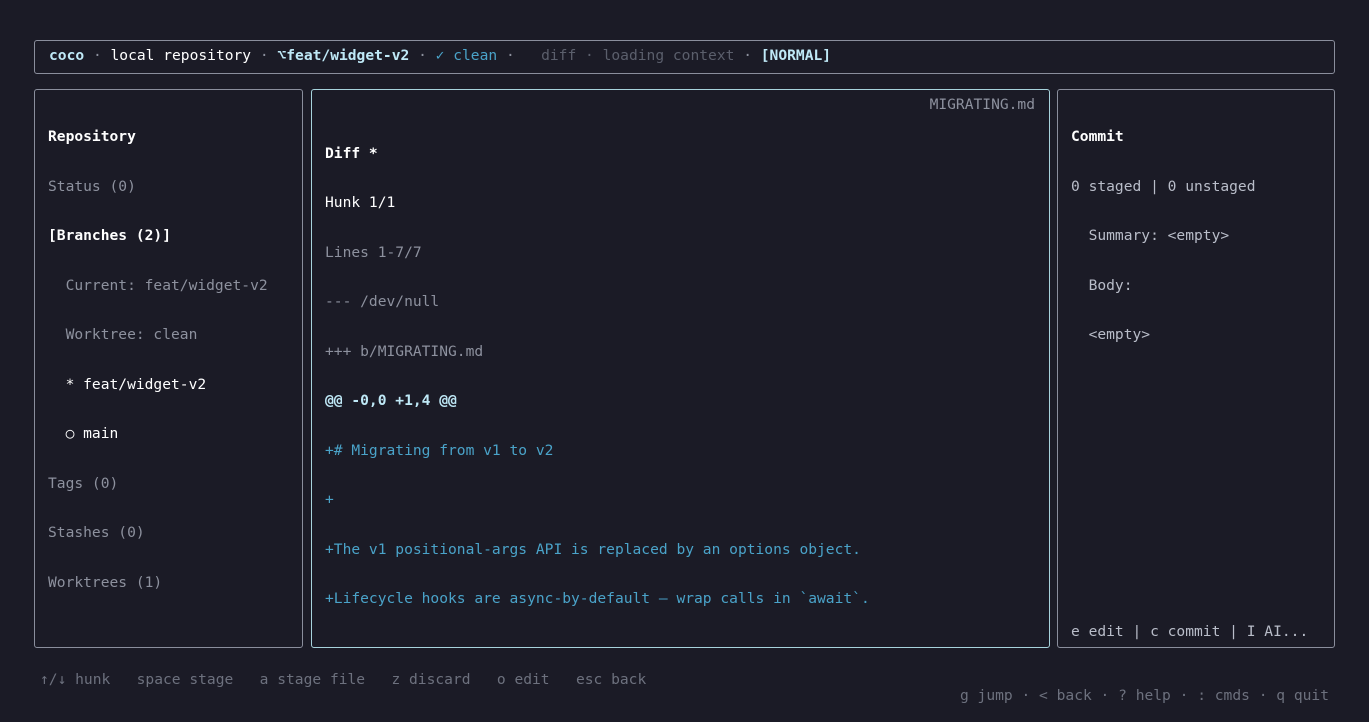 The image size is (1369, 722). What do you see at coordinates (168, 533) in the screenshot?
I see `sidebar-item-stashes: Stashes (0)` at bounding box center [168, 533].